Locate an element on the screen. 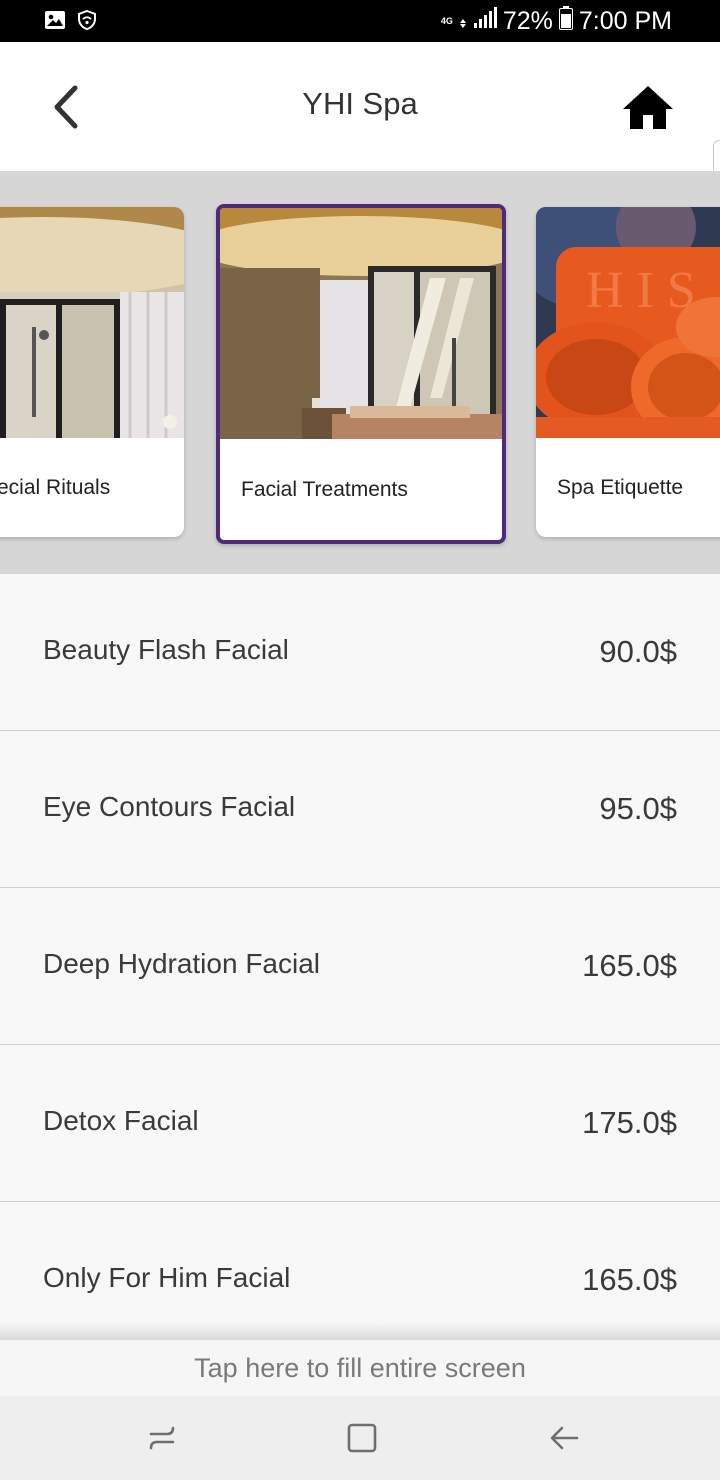 The height and width of the screenshot is (1480, 720). list-bottom-shadow is located at coordinates (360, 1331).